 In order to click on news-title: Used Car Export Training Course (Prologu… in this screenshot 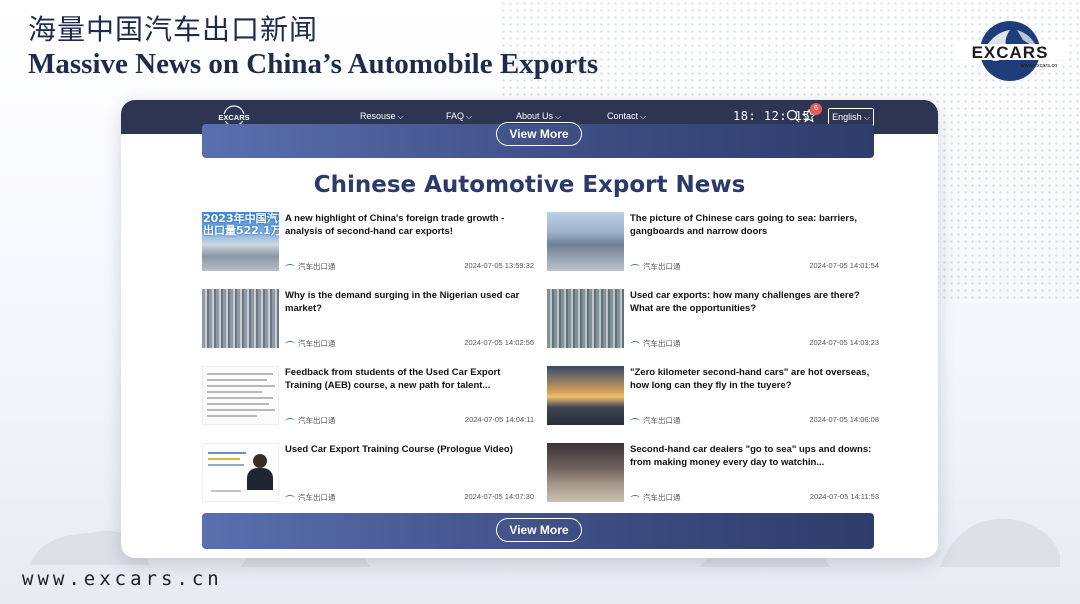, I will do `click(409, 449)`.